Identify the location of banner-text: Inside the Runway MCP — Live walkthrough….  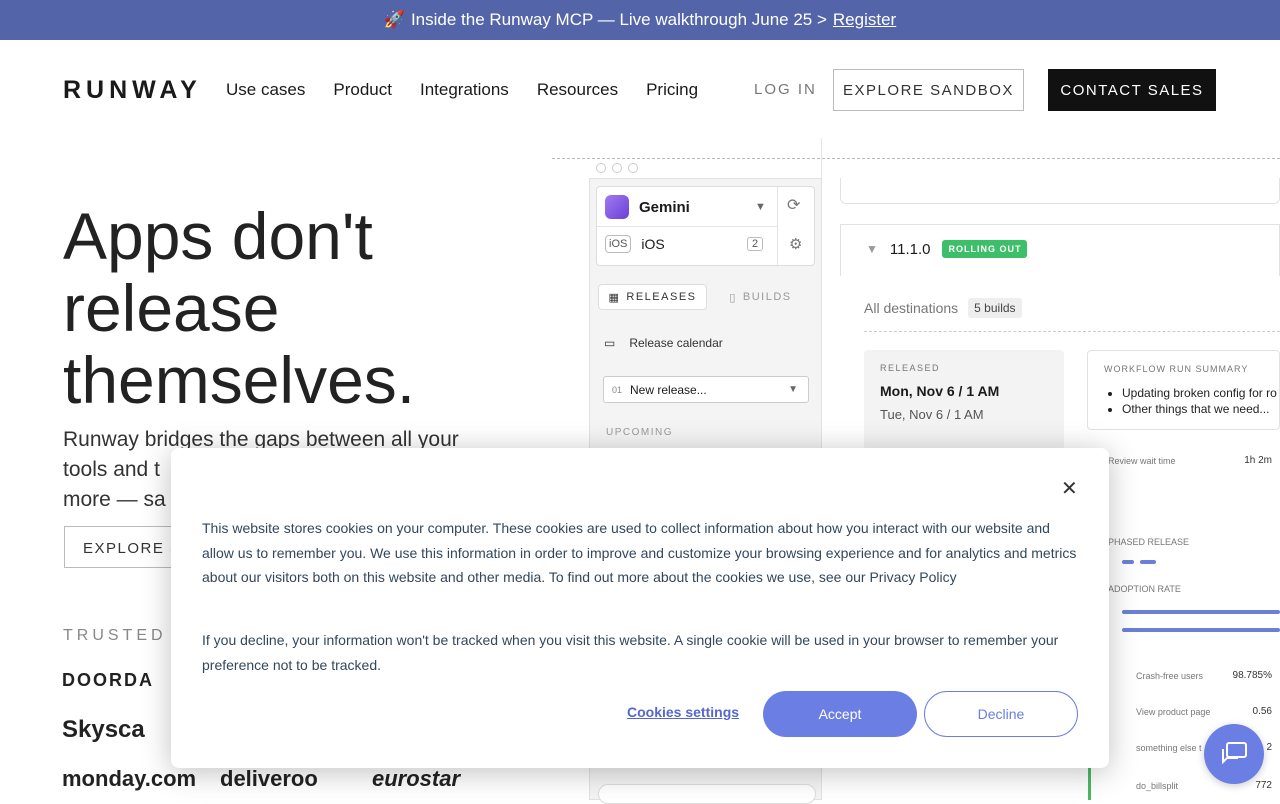
(618, 19).